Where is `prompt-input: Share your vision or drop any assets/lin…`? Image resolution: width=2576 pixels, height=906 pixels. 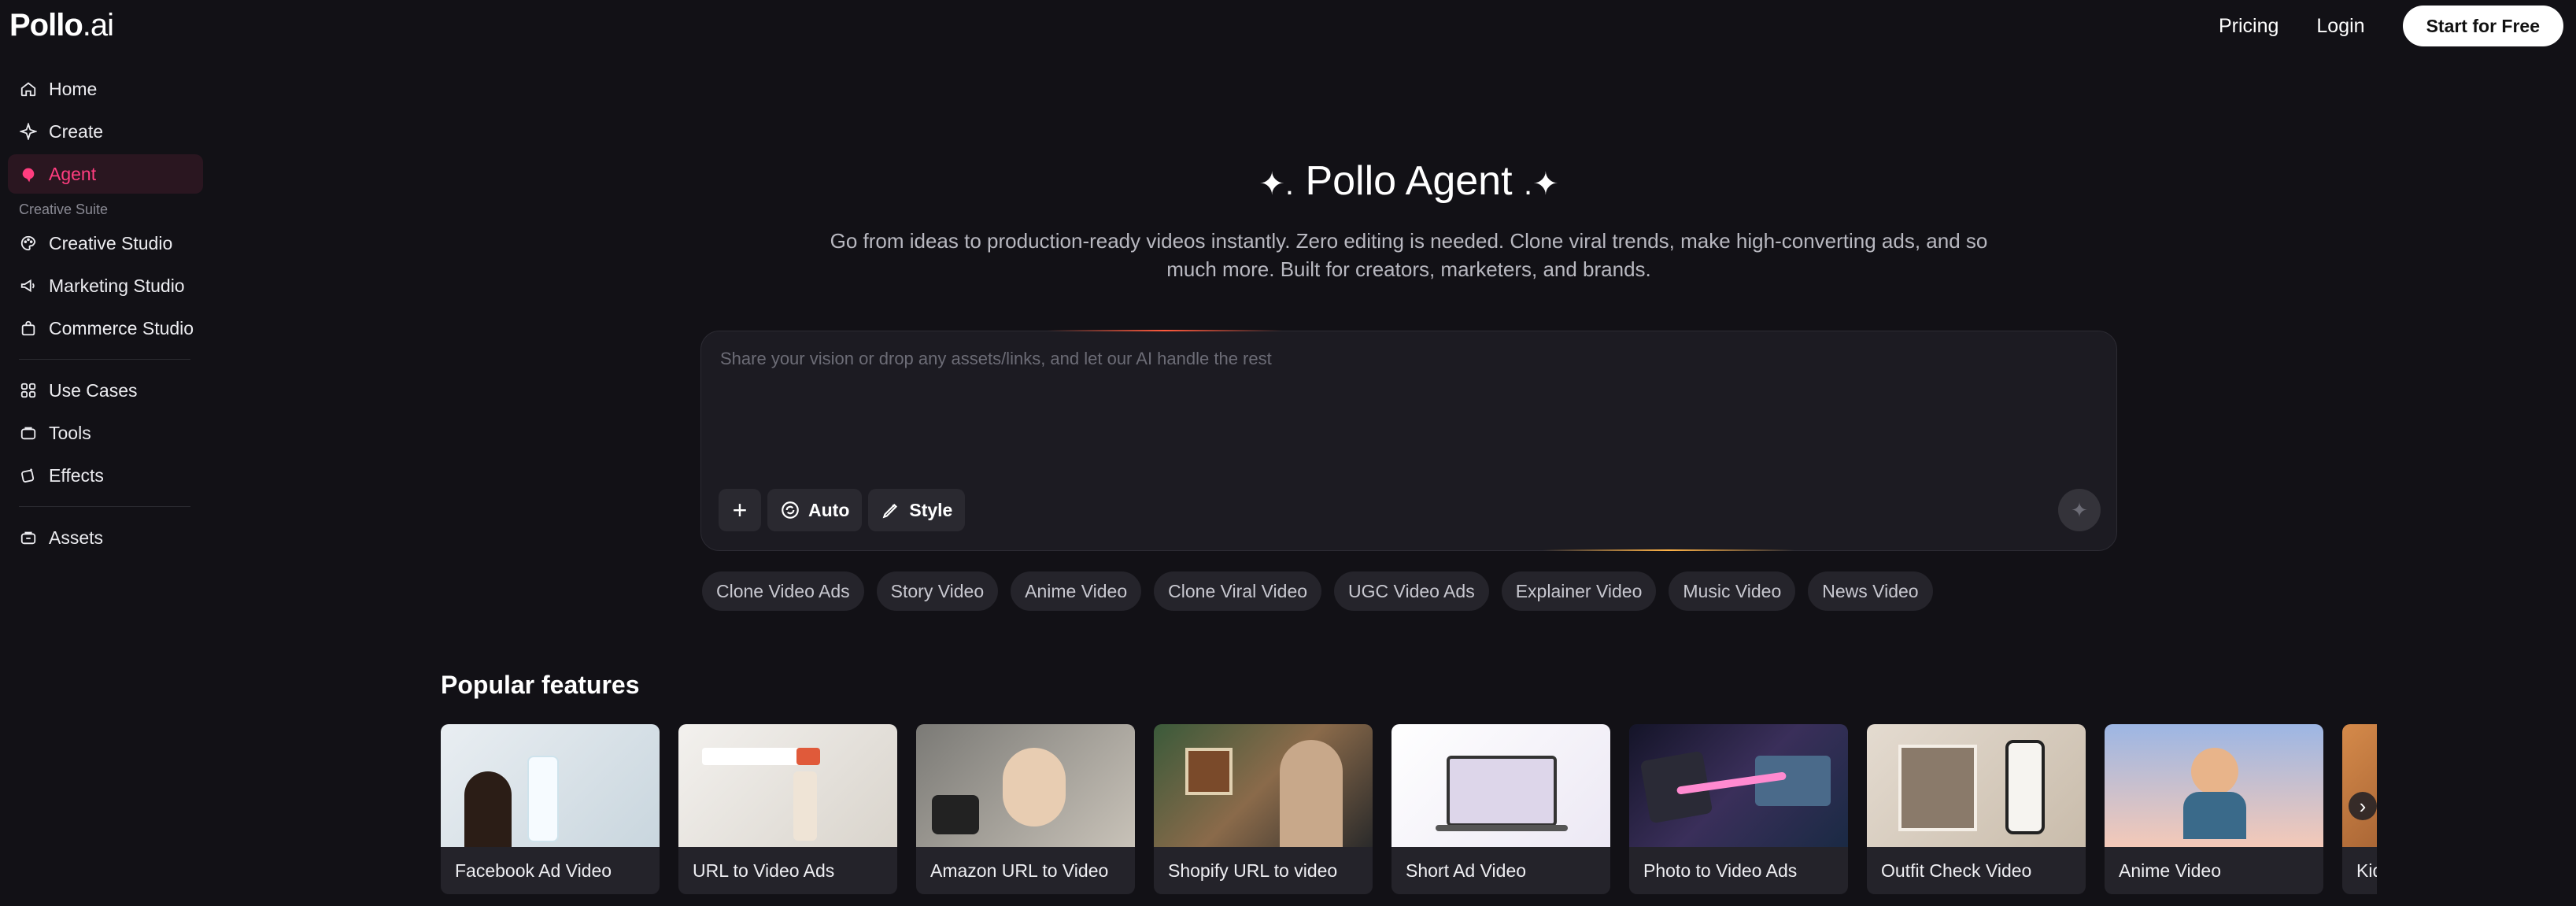 prompt-input: Share your vision or drop any assets/lin… is located at coordinates (996, 359).